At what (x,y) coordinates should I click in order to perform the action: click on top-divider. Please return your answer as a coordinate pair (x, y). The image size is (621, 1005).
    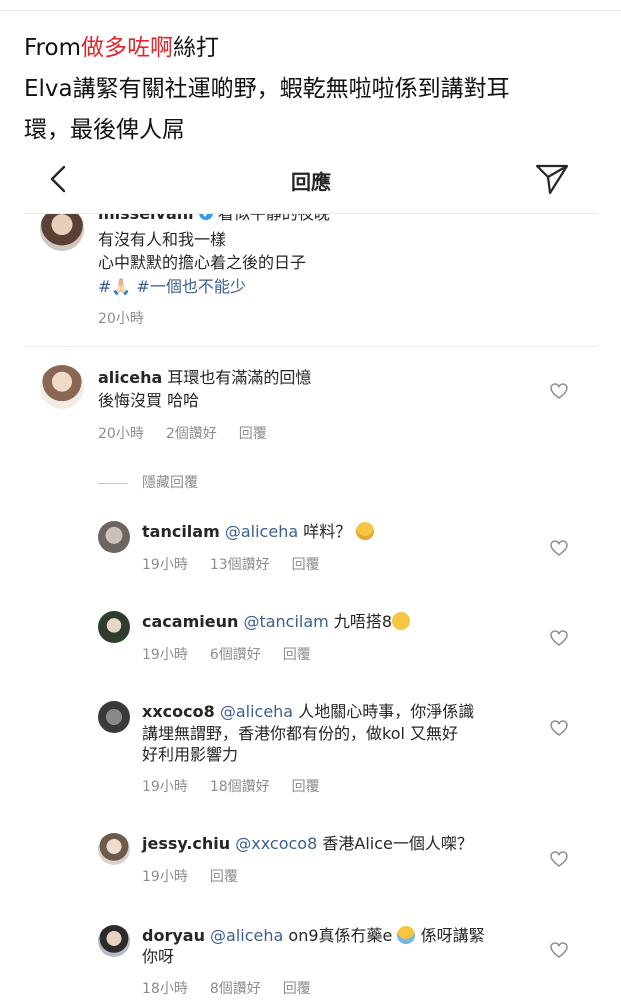
    Looking at the image, I should click on (310, 5).